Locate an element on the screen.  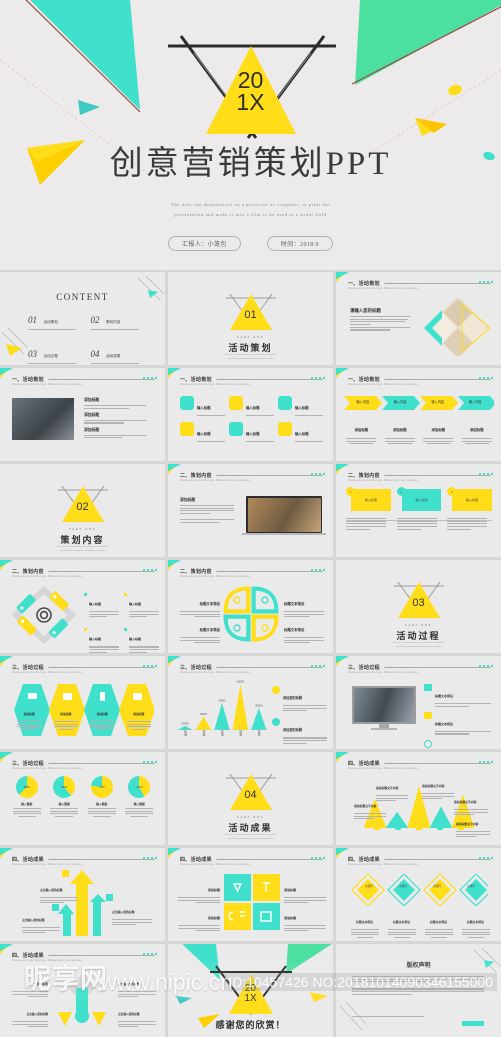
square-label: 添加标题 is located at coordinates (306, 891).